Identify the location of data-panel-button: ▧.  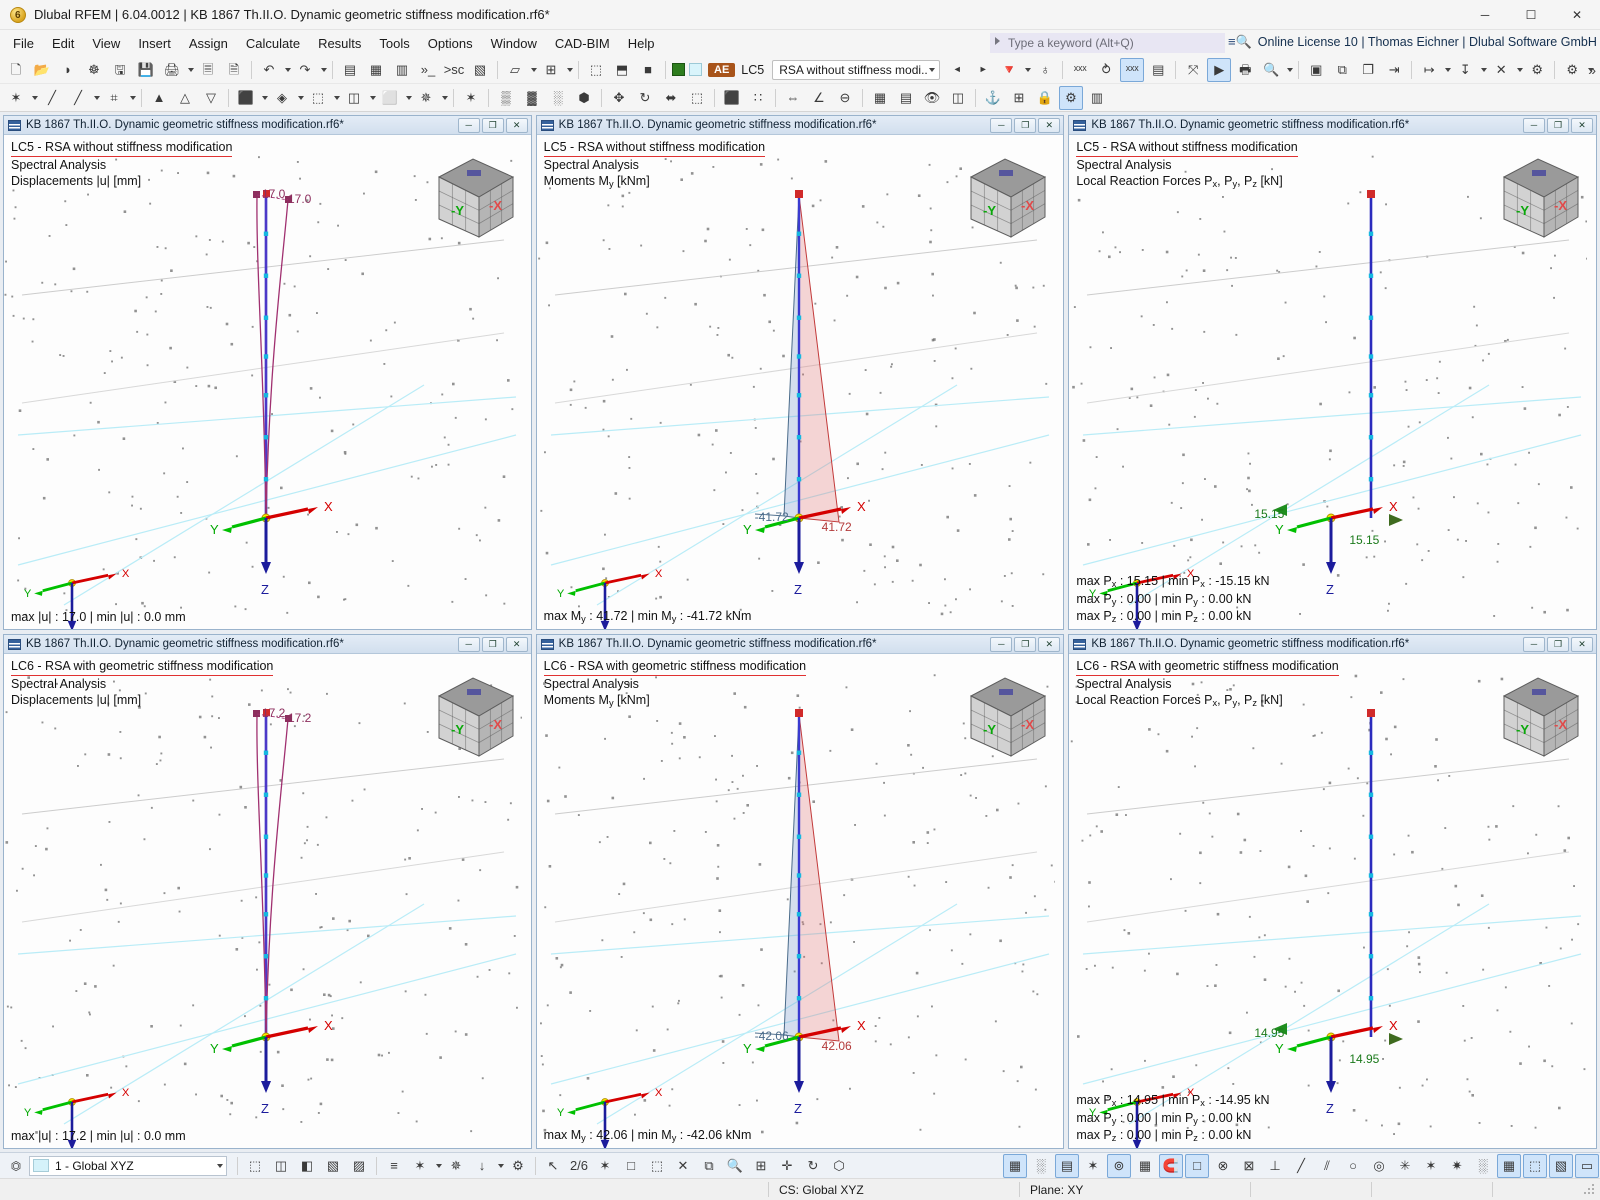
(480, 70).